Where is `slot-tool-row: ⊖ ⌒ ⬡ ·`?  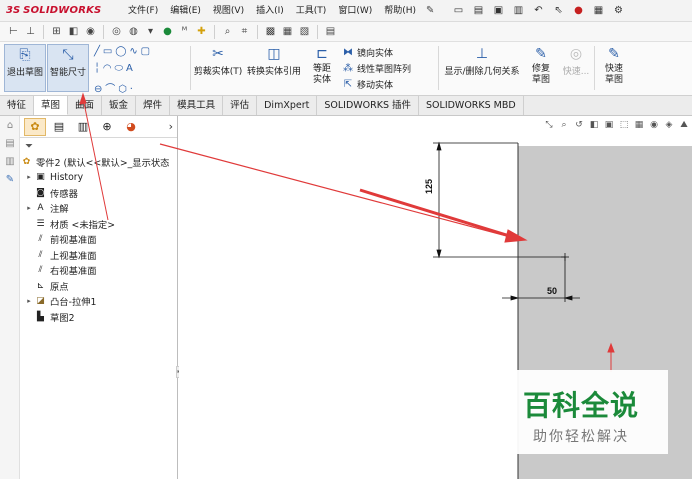
slot-tool-row: ⊖ ⌒ ⬡ · is located at coordinates (113, 87).